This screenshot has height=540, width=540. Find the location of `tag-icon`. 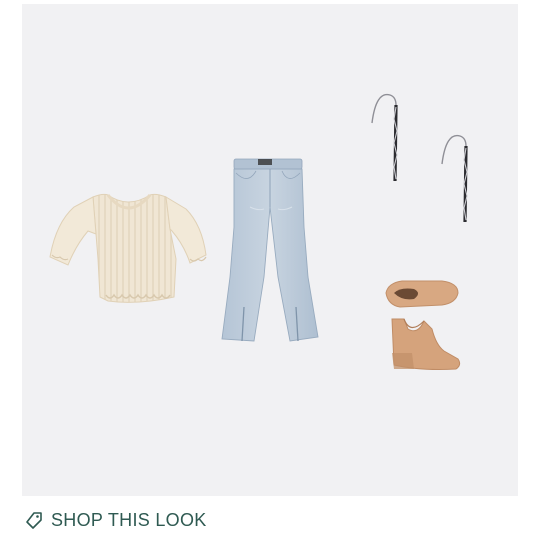

tag-icon is located at coordinates (34, 521).